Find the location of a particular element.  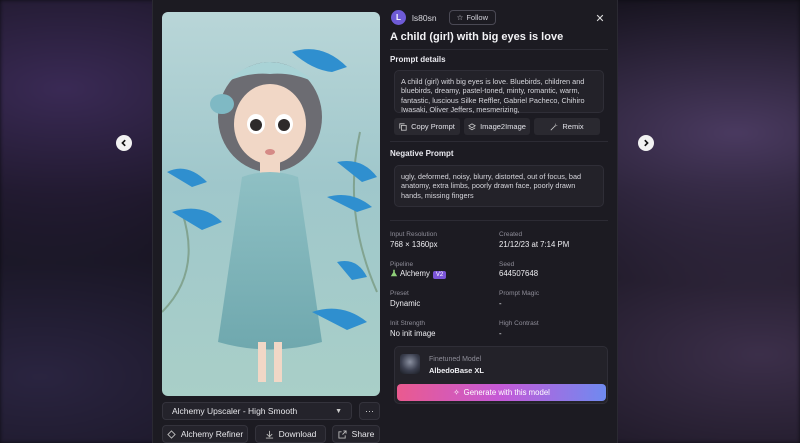

remix-button: Remix is located at coordinates (567, 126).